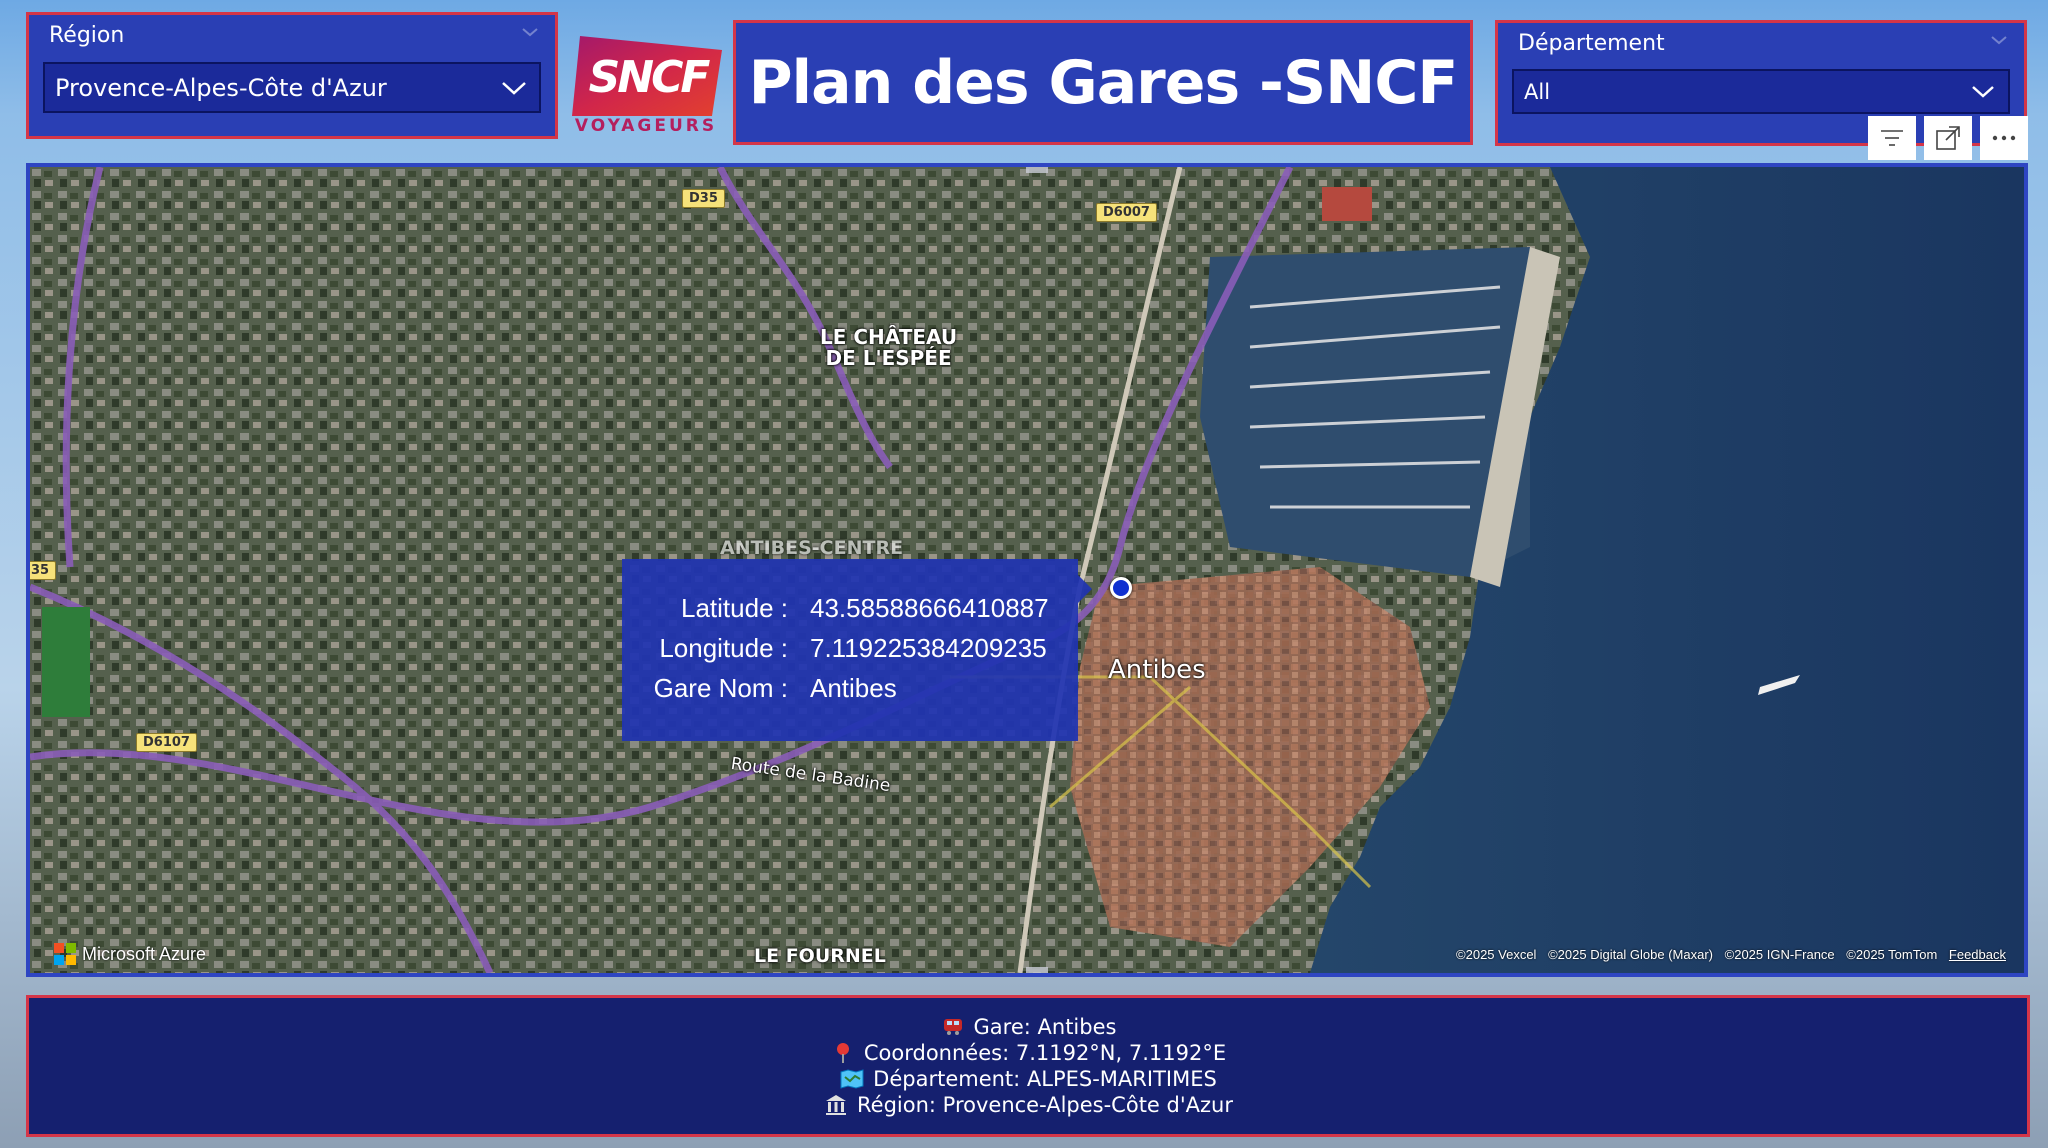 The width and height of the screenshot is (2048, 1148). Describe the element at coordinates (1045, 1053) in the screenshot. I see `info-coordonnees-text: Coordonnées: 7.1192°N, 7.1192°E` at that location.